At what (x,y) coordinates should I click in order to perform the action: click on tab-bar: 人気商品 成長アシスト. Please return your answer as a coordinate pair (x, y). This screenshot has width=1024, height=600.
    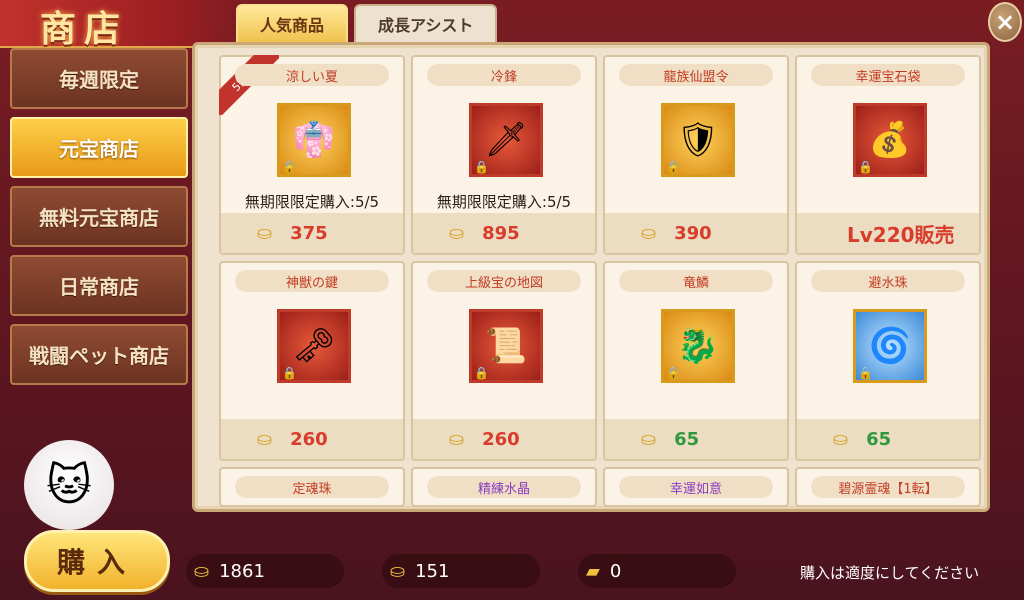
    Looking at the image, I should click on (367, 24).